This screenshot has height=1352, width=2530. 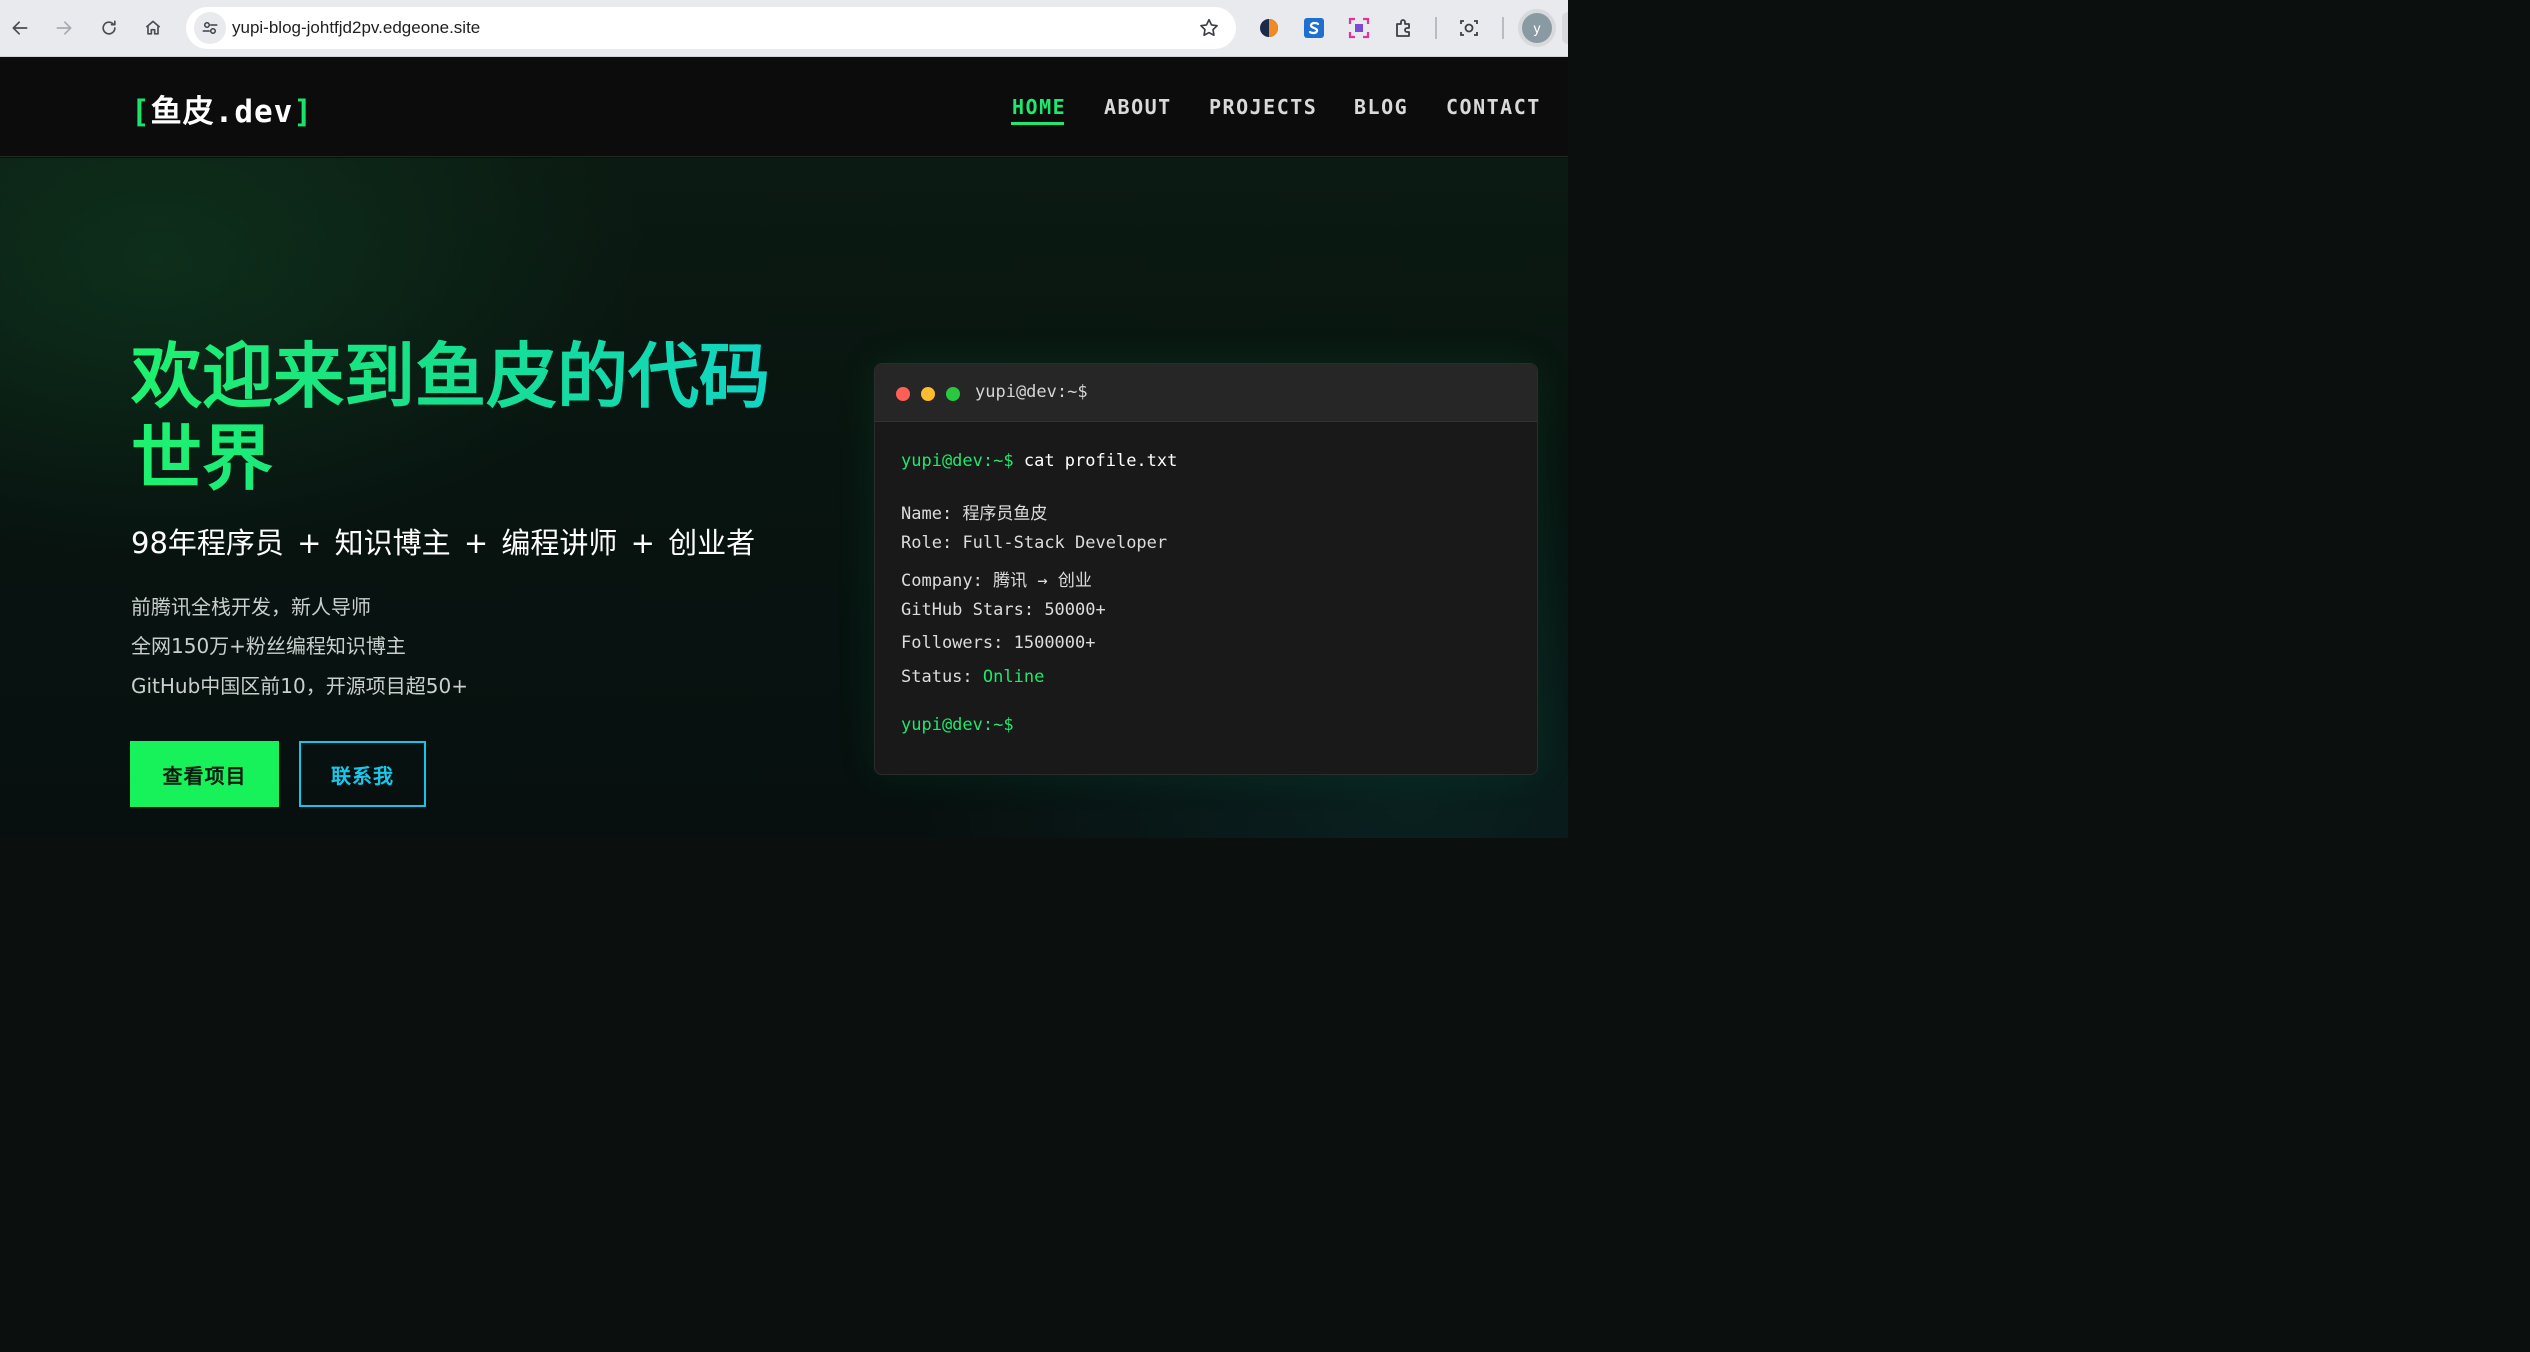 I want to click on terminal-maximize-dot, so click(x=953, y=394).